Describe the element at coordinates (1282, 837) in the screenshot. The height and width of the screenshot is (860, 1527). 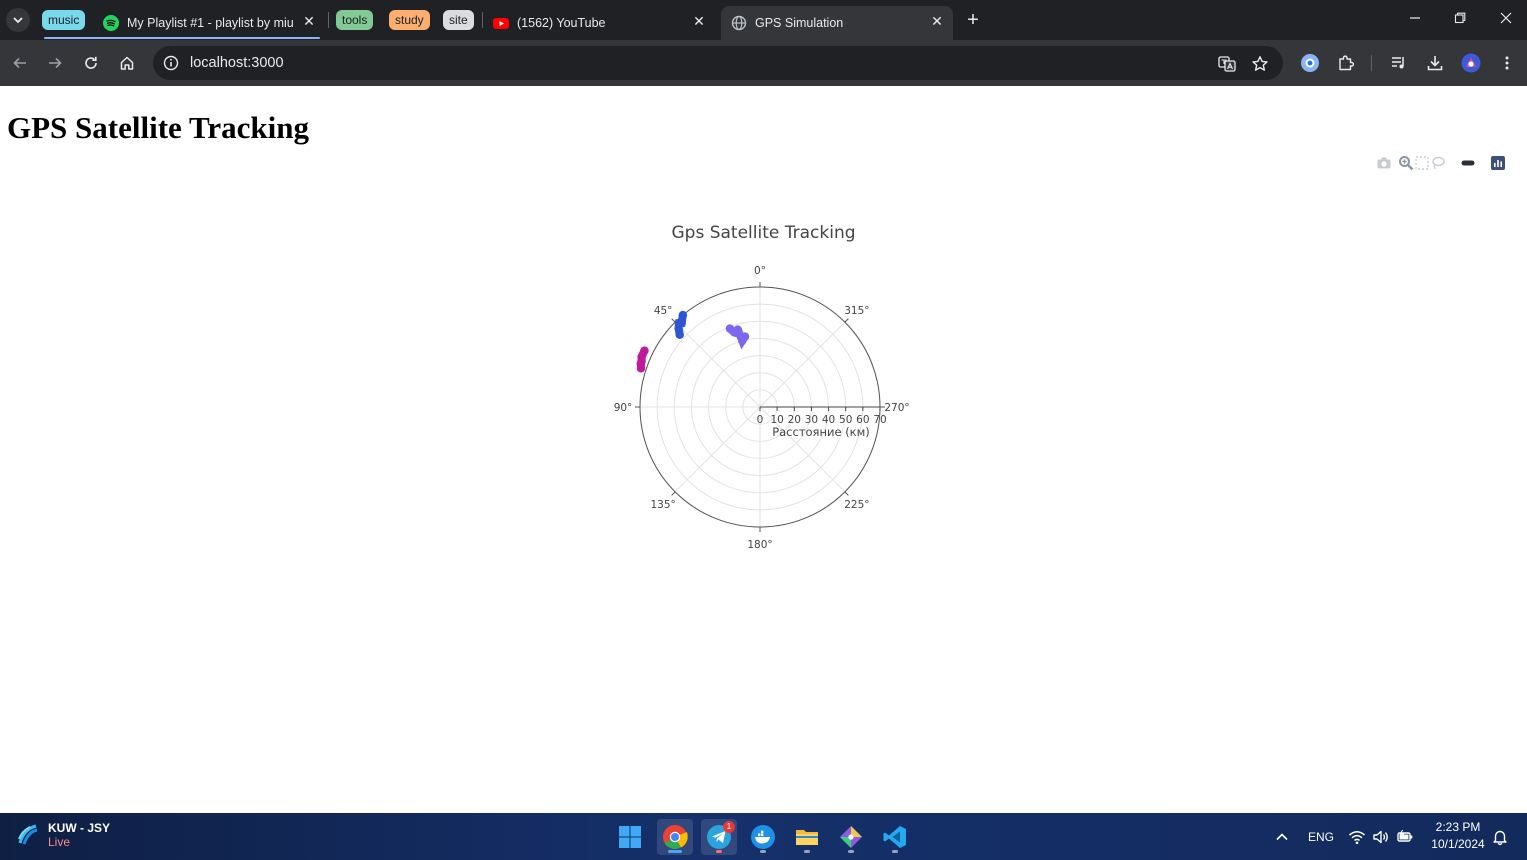
I see `chevron-up-icon` at that location.